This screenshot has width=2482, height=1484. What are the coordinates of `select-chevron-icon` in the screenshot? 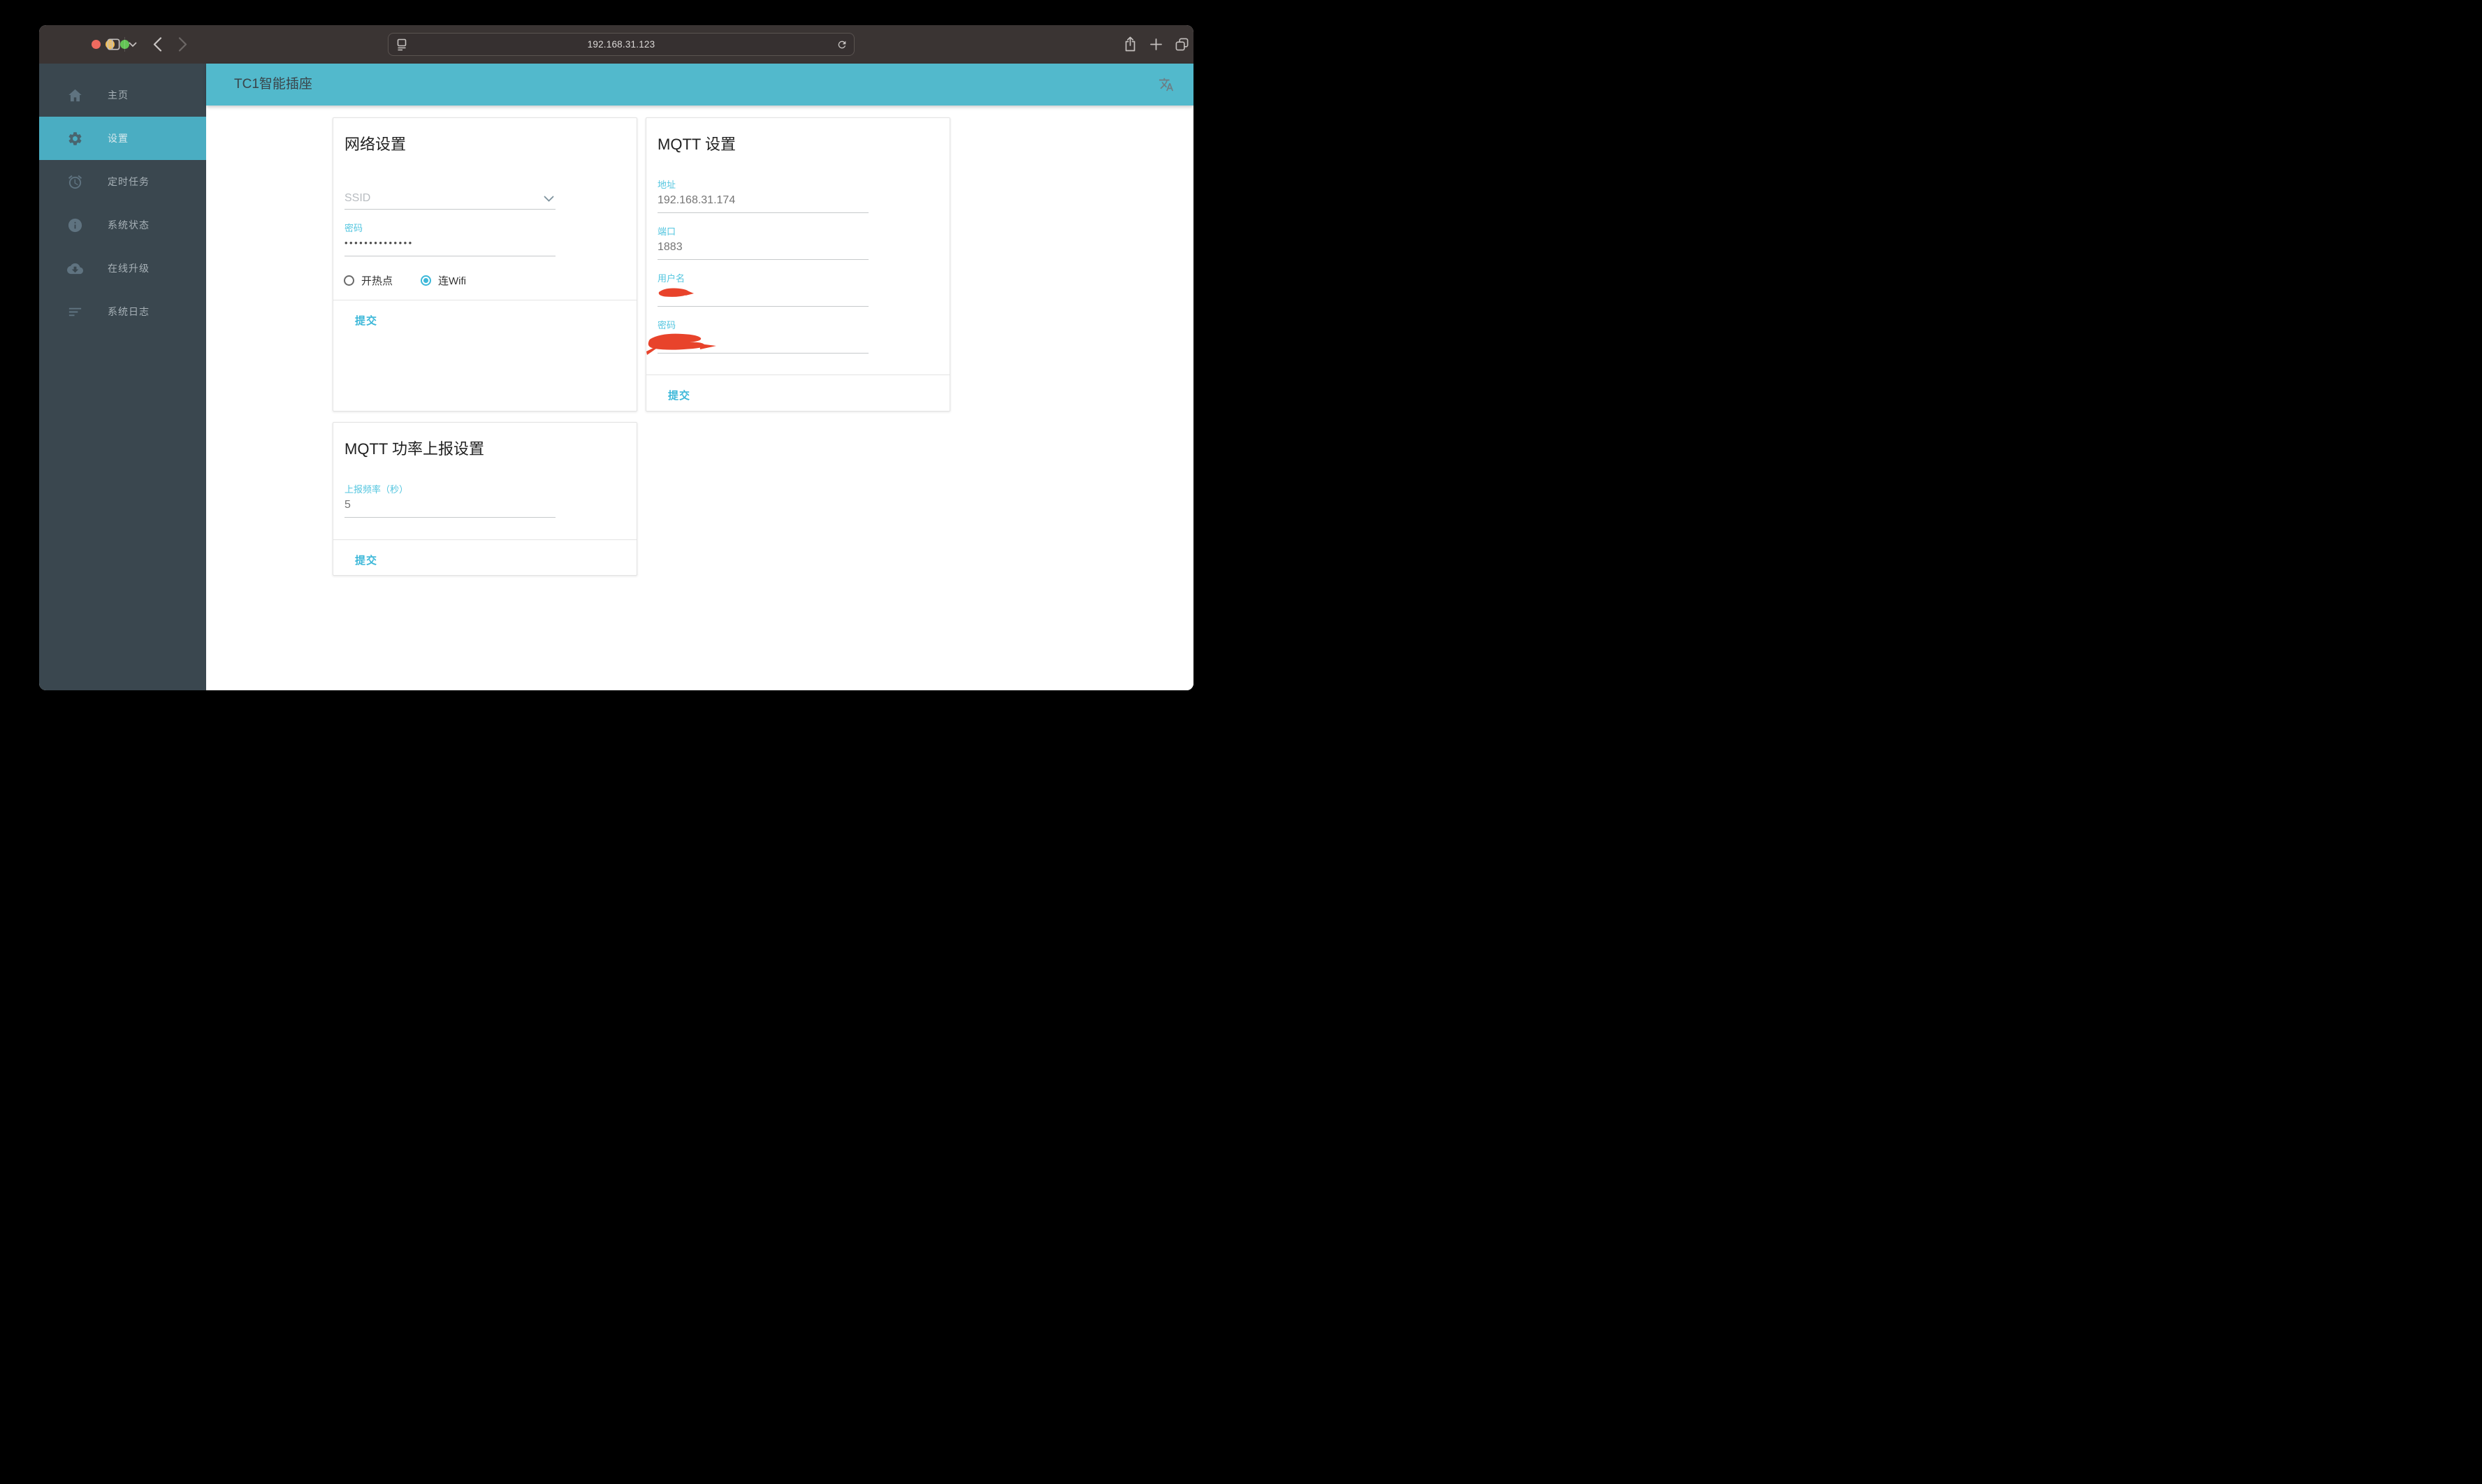 It's located at (549, 199).